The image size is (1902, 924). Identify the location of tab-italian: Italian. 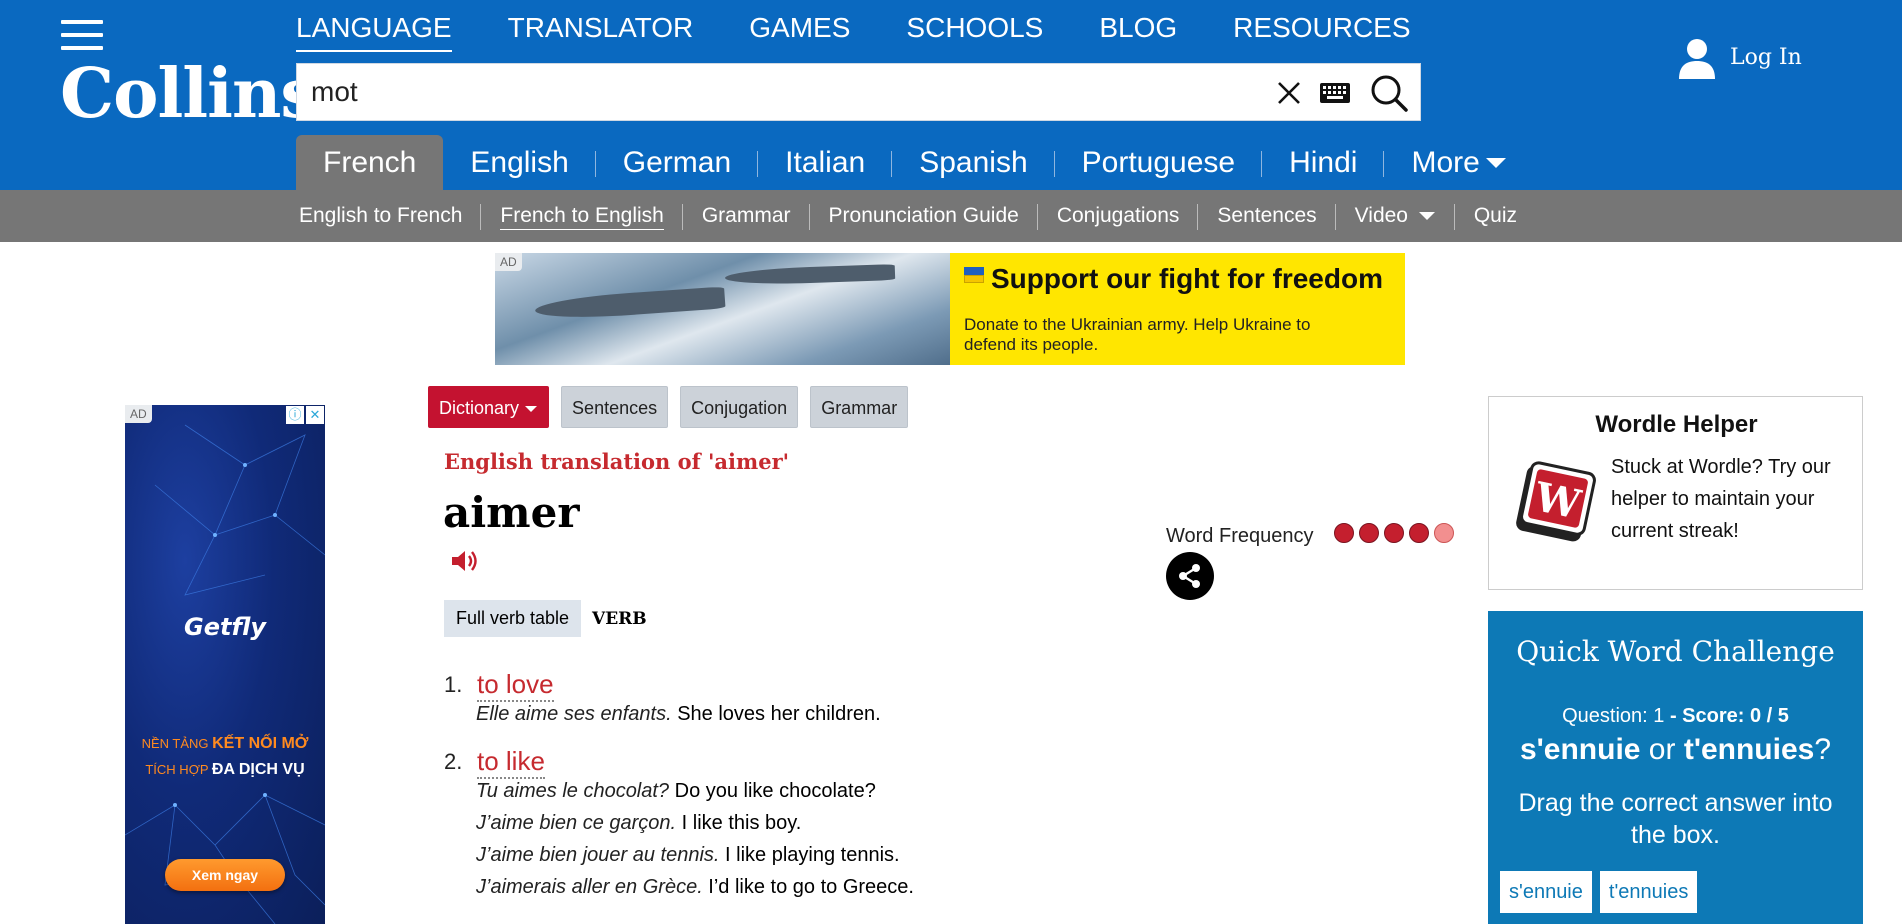
(825, 162).